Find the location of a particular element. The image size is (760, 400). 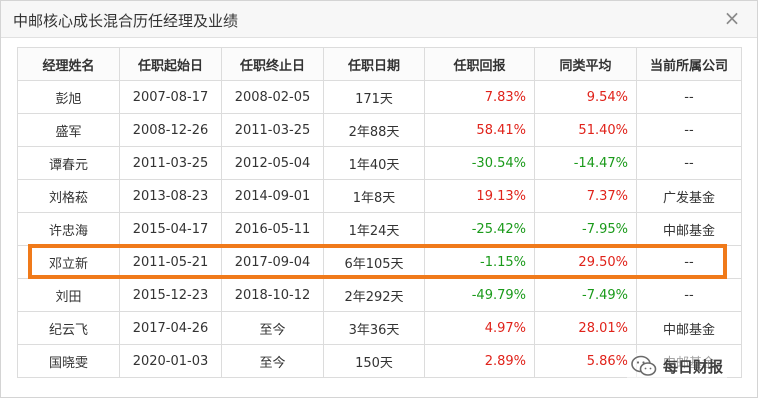

cell-return: 2.89% is located at coordinates (479, 361).